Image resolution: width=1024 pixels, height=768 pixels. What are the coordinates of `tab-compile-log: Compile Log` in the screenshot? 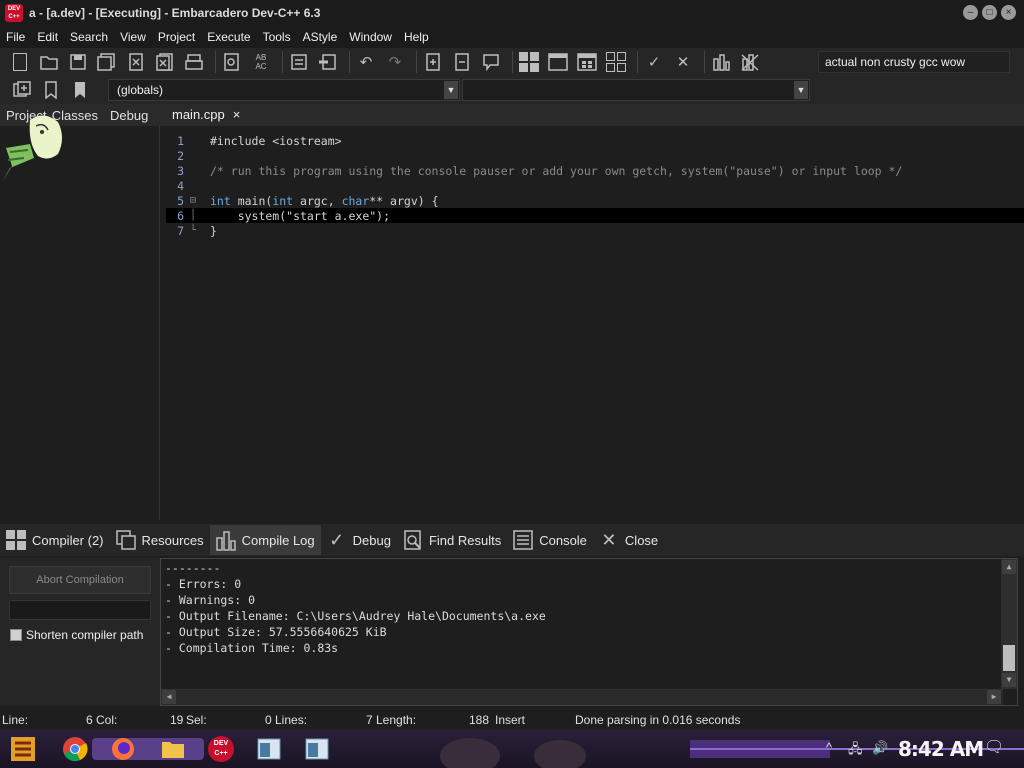 It's located at (265, 540).